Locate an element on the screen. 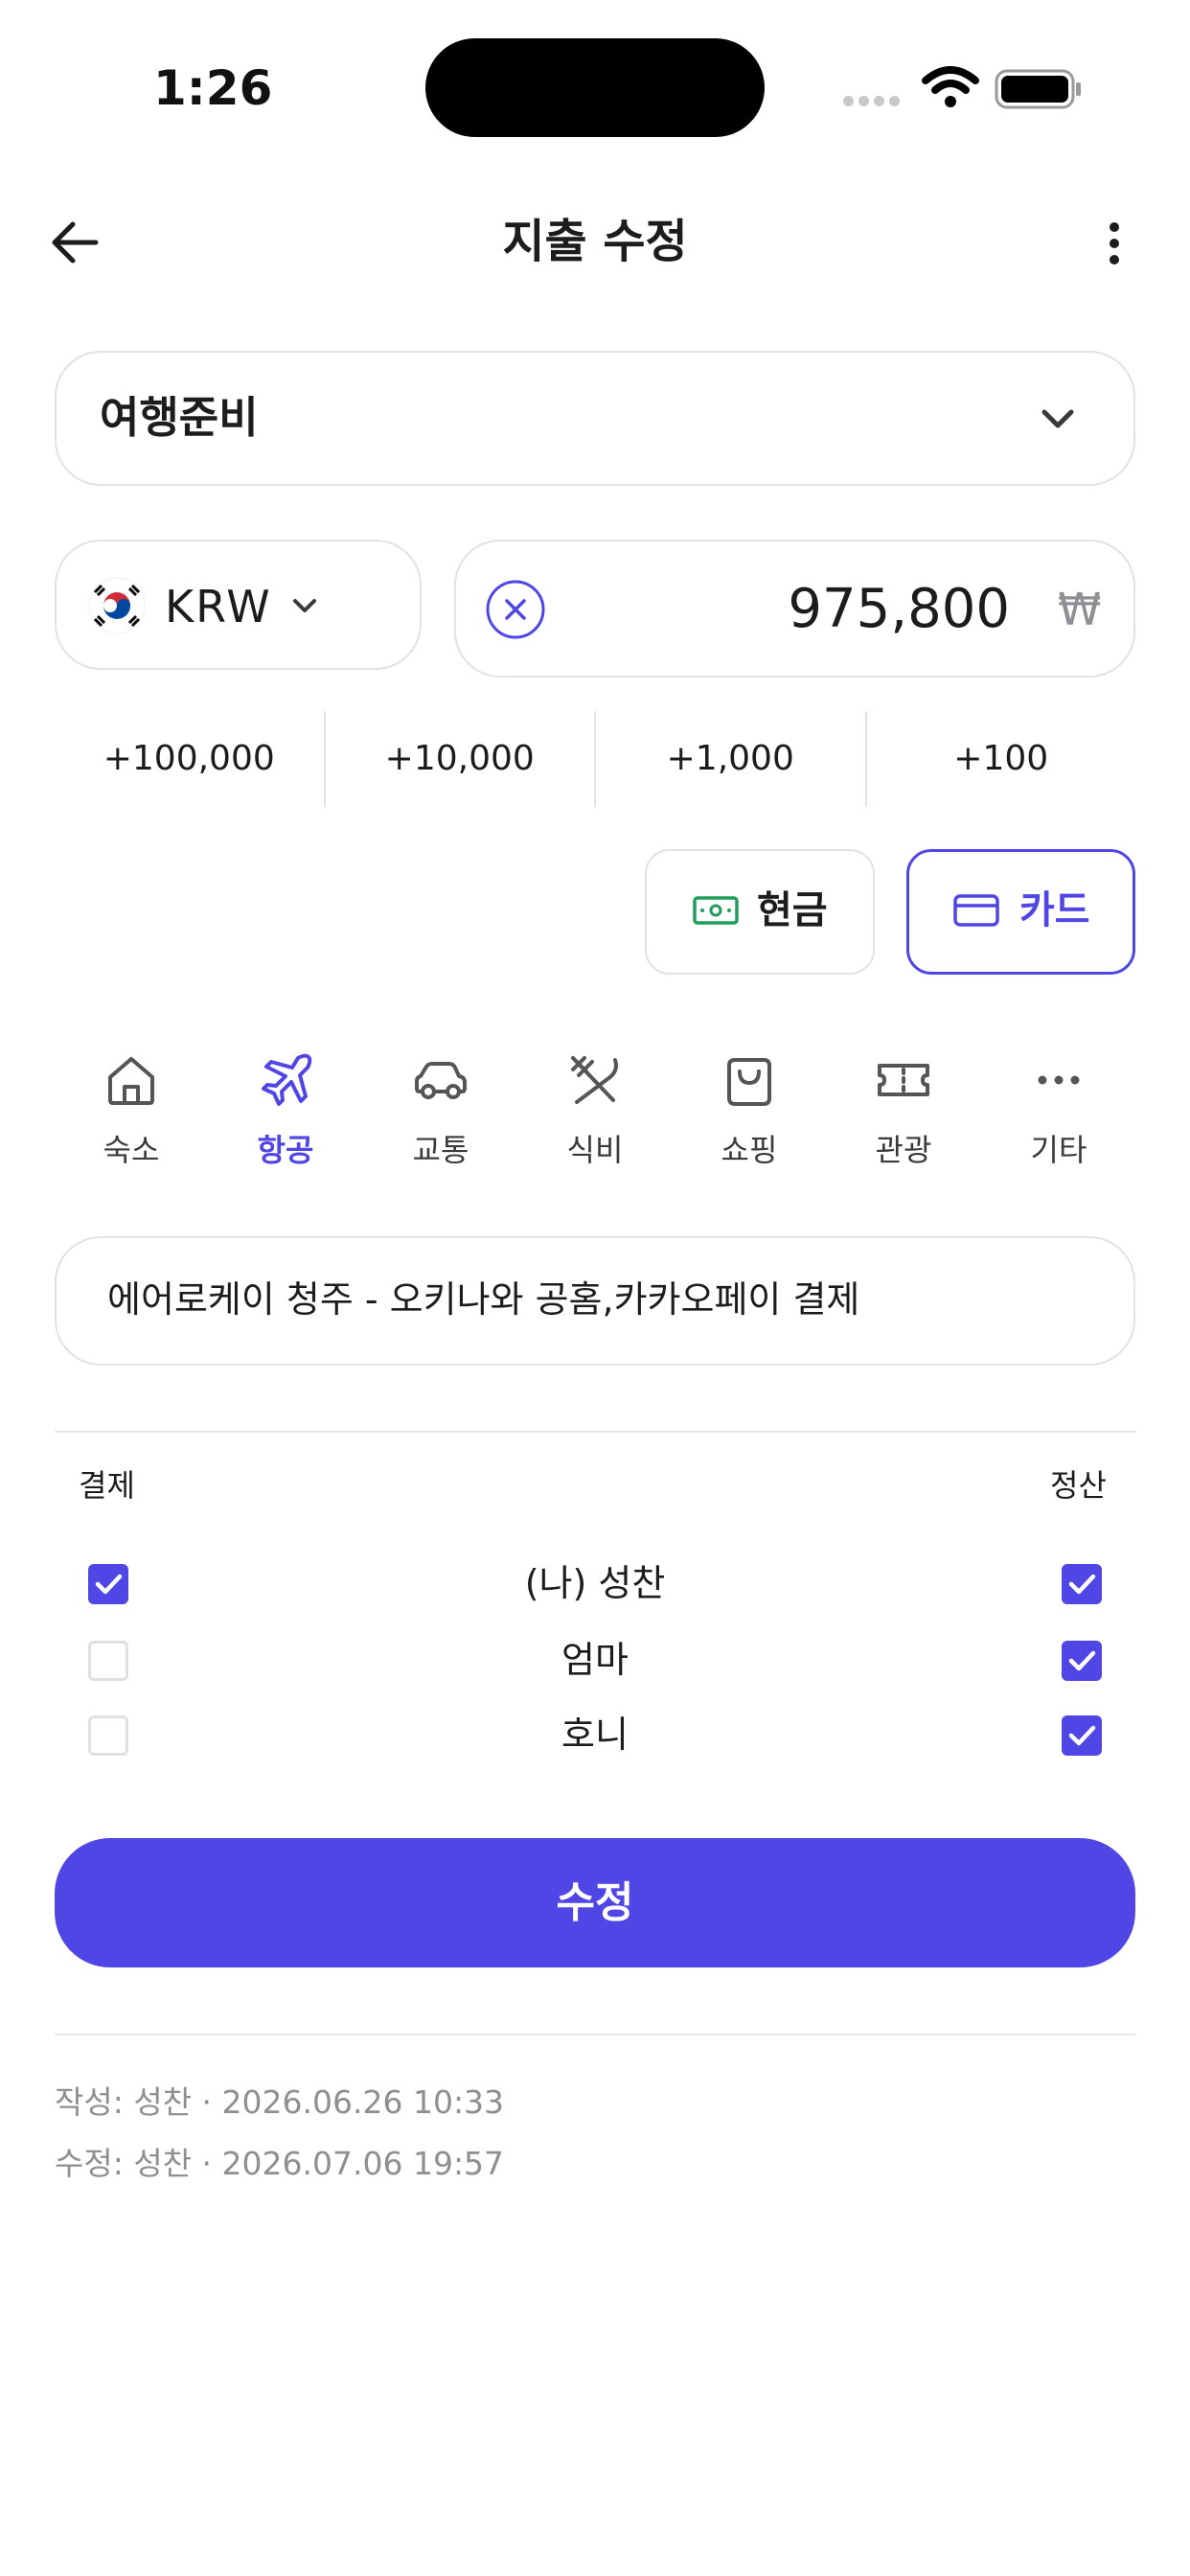 The image size is (1190, 2576). arrow-left-icon is located at coordinates (76, 242).